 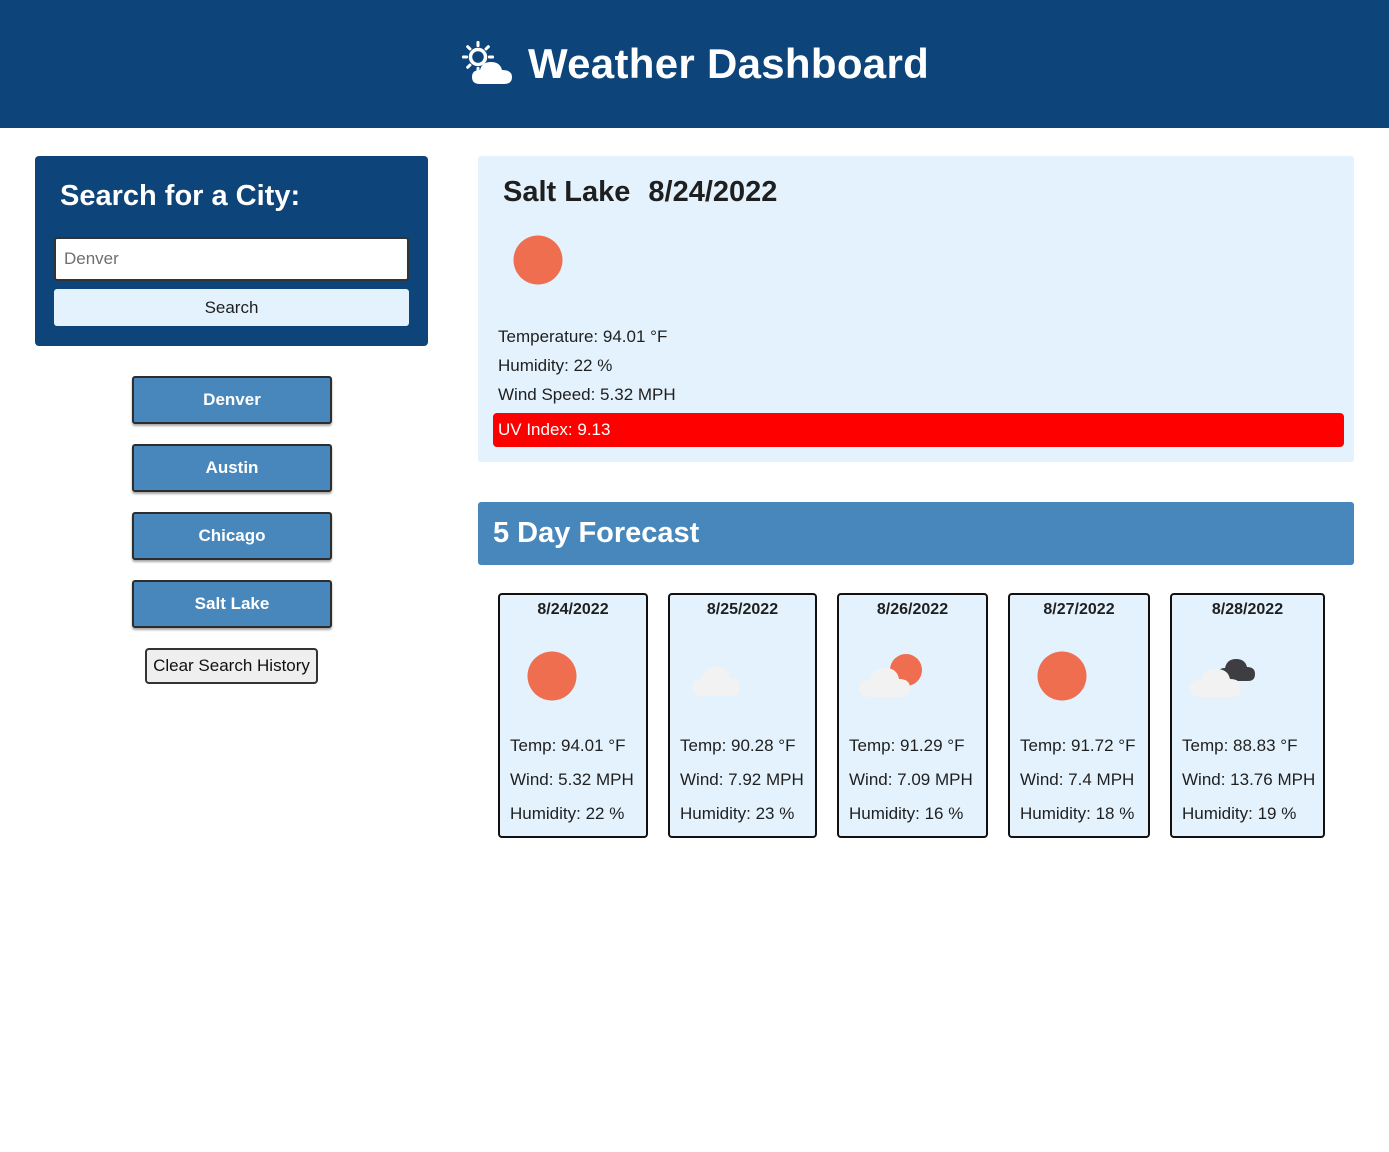 I want to click on current-title: Salt Lake 8/24/2022, so click(x=640, y=192).